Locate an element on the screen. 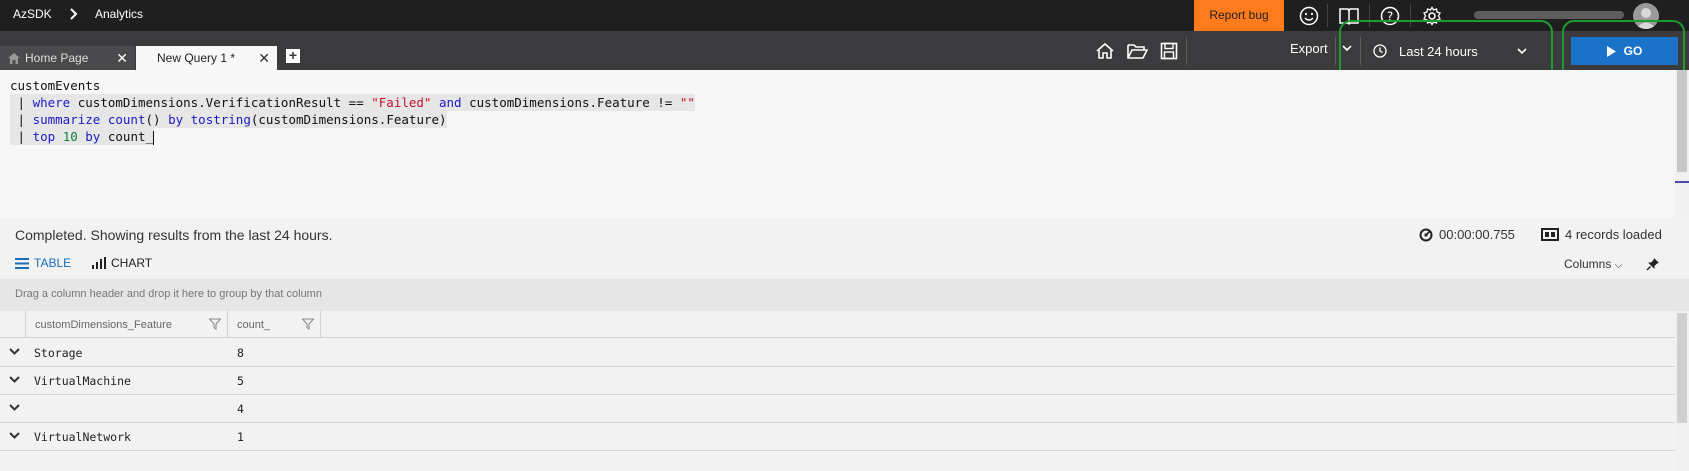  smiley-icon is located at coordinates (1309, 16).